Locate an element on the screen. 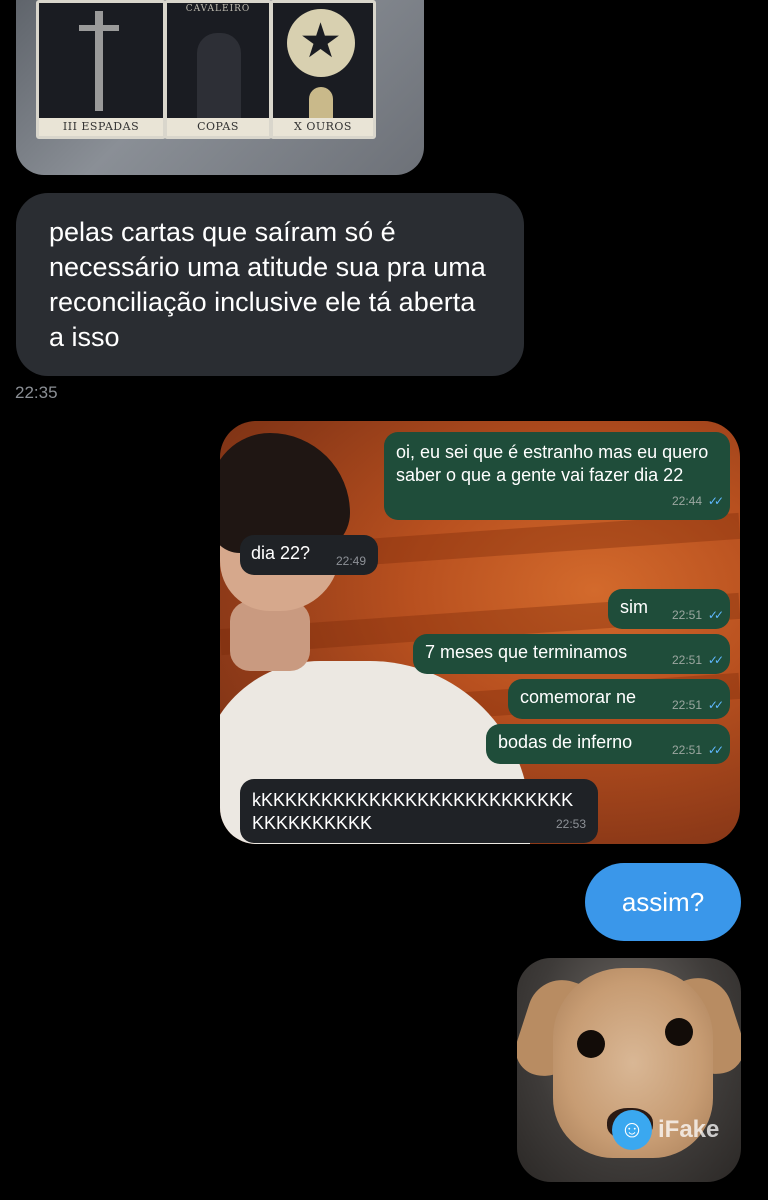 The height and width of the screenshot is (1200, 768). star-icon: ★ is located at coordinates (321, 41).